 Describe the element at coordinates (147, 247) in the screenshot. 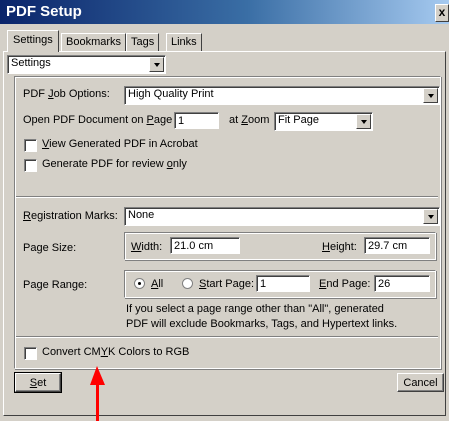

I see `width-label: Width:` at that location.